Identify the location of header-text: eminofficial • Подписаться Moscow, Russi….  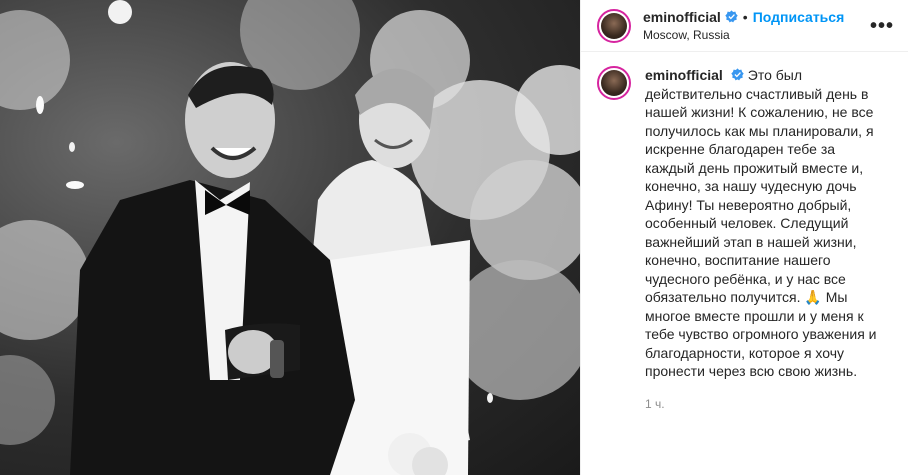
(756, 26).